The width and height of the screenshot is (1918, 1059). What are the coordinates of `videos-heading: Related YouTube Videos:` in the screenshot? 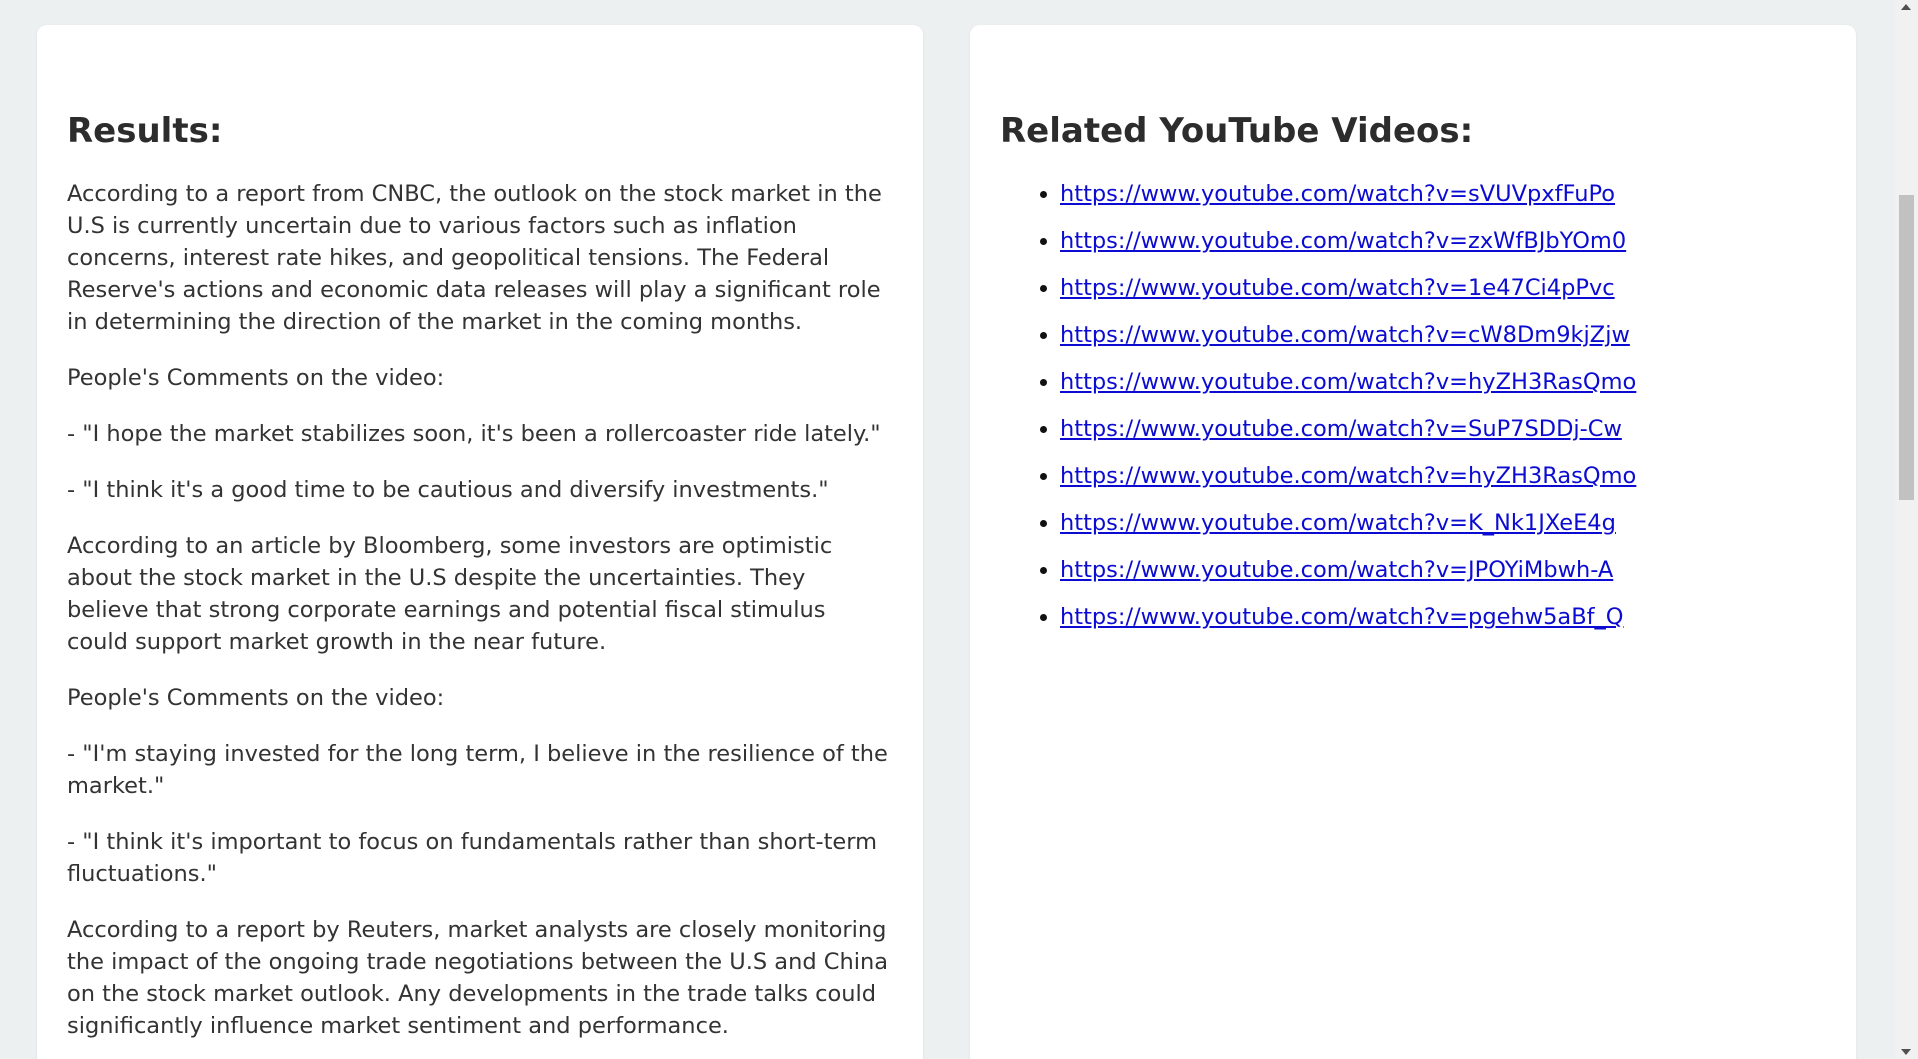 It's located at (1237, 131).